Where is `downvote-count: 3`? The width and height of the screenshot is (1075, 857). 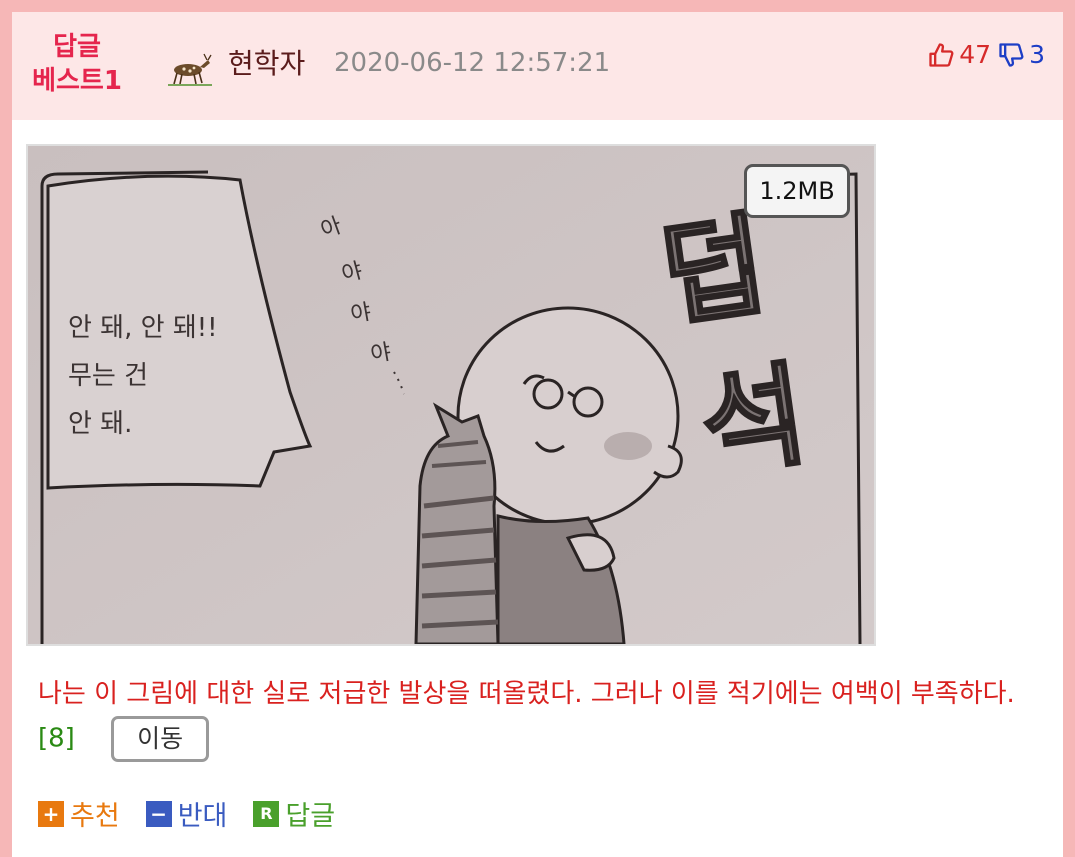
downvote-count: 3 is located at coordinates (1037, 54).